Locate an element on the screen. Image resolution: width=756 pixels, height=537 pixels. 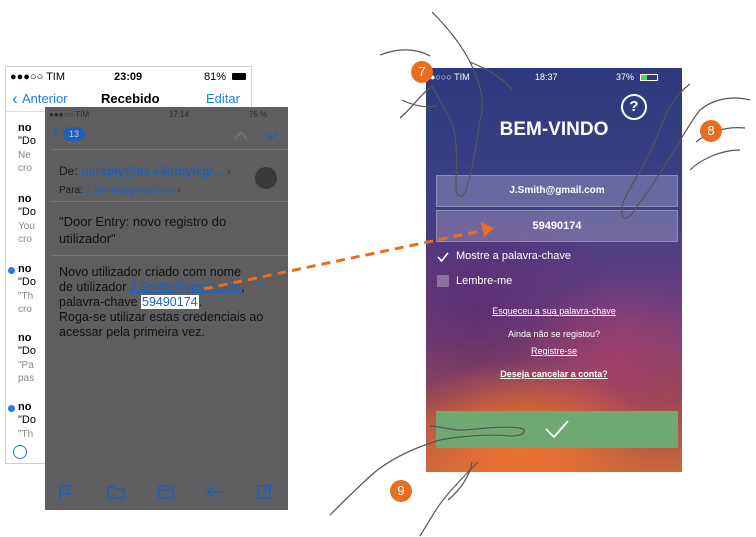
step-badge: 7 is located at coordinates (422, 72).